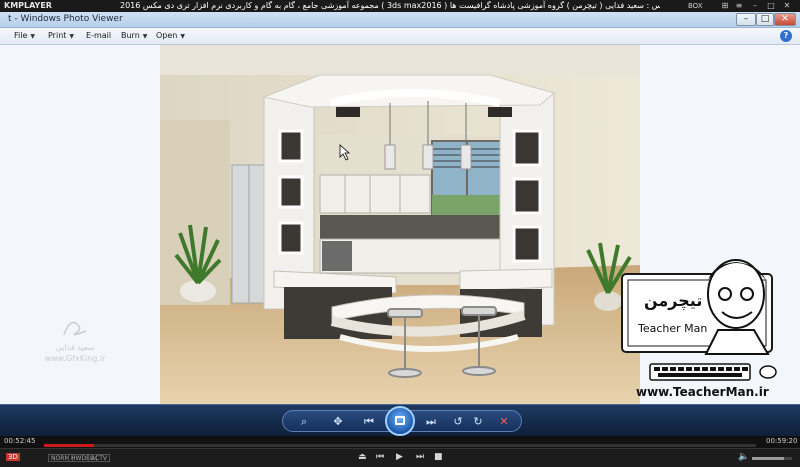  Describe the element at coordinates (400, 445) in the screenshot. I see `seek-bar` at that location.